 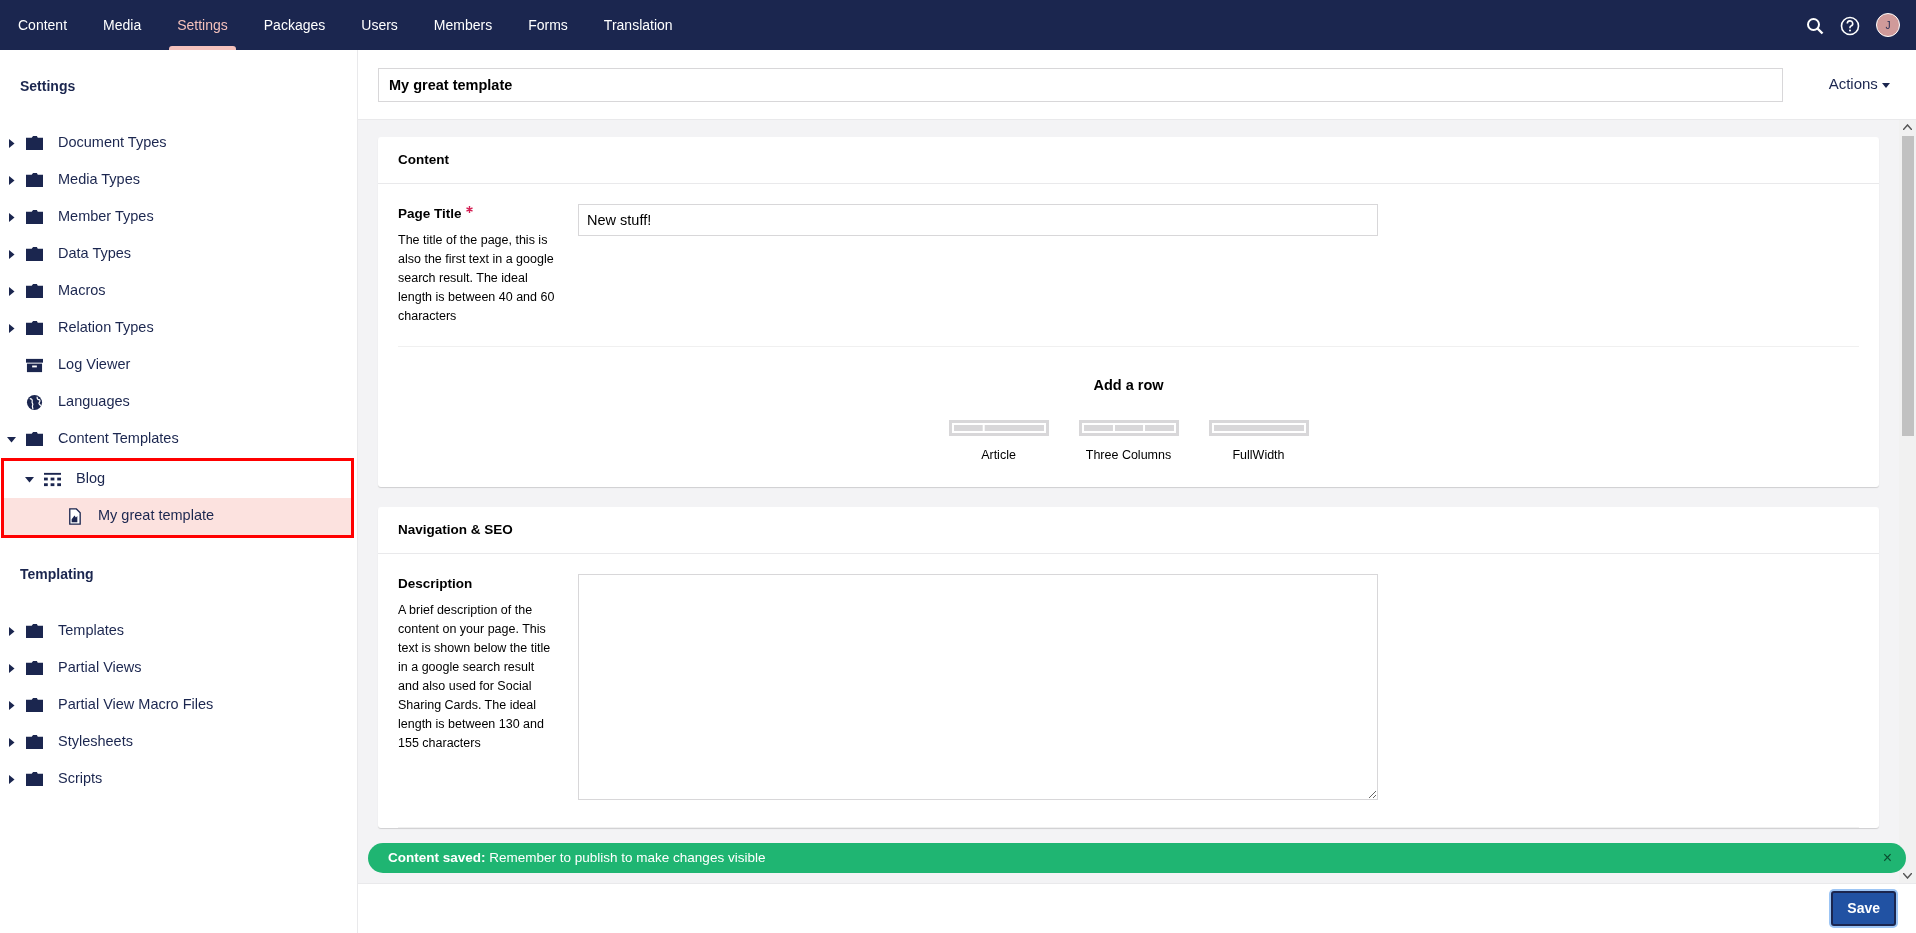 I want to click on tree-item: Log Viewer, so click(x=178, y=365).